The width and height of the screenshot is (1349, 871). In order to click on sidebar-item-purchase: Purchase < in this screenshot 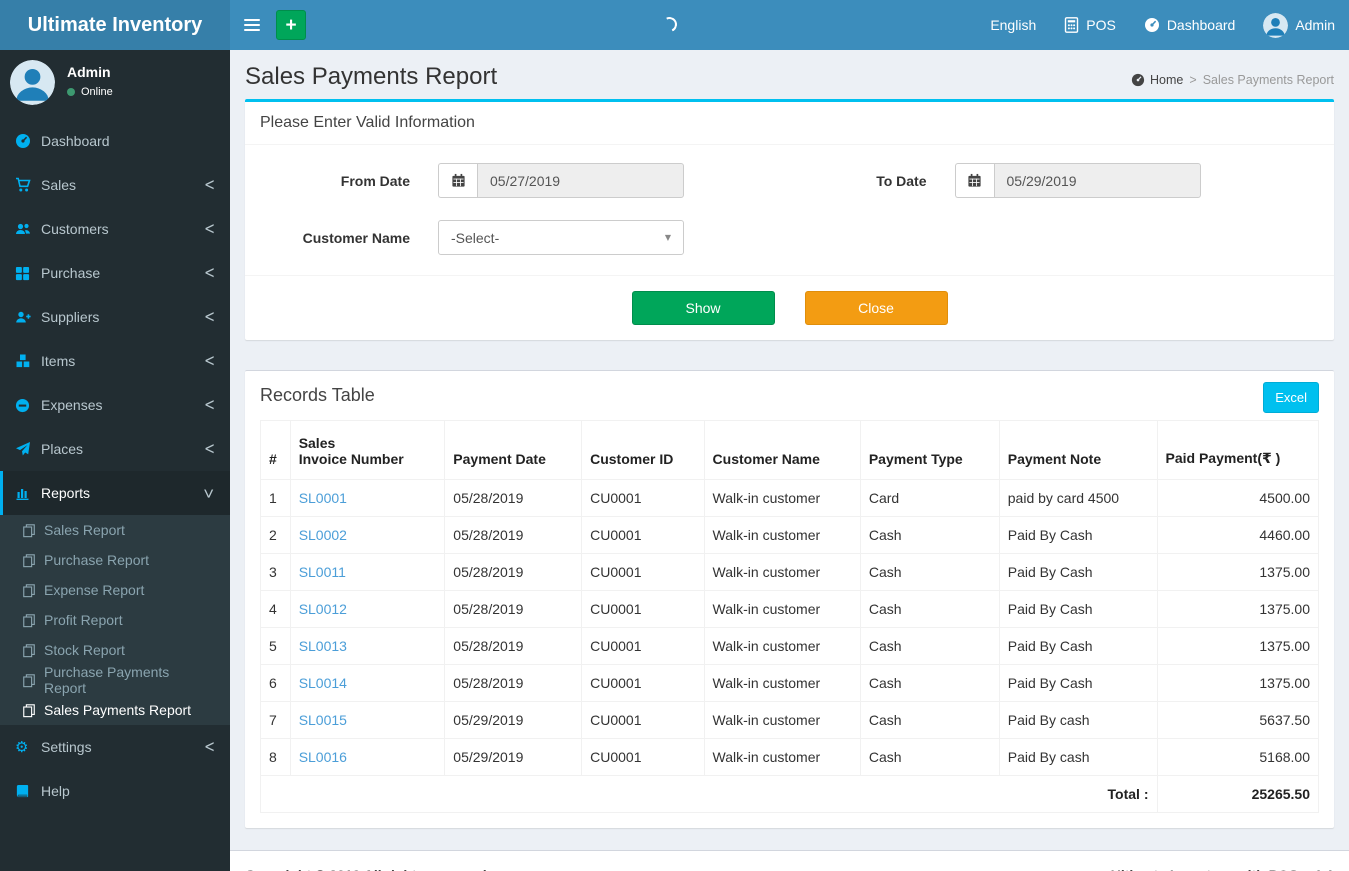, I will do `click(115, 273)`.